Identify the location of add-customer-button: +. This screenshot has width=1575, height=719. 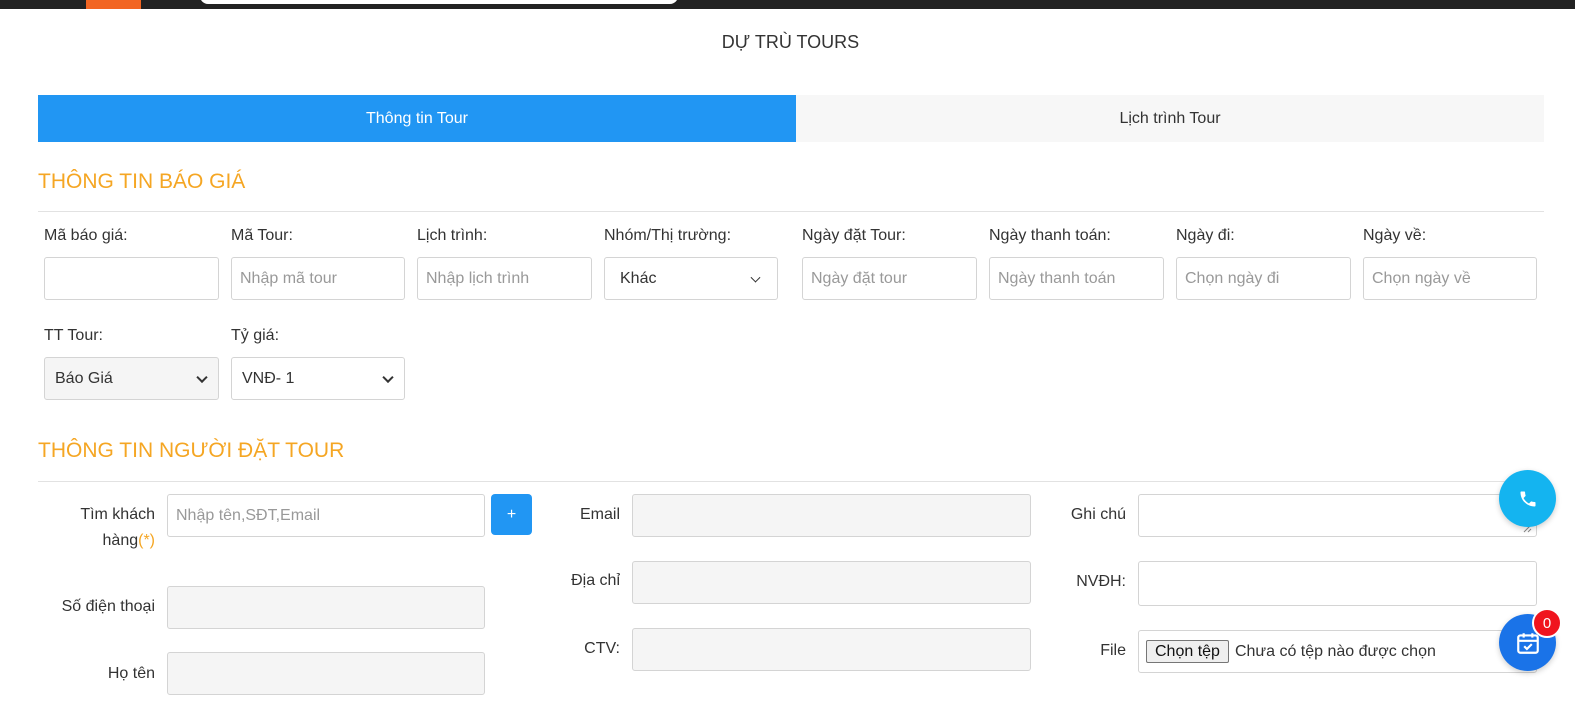
(511, 514).